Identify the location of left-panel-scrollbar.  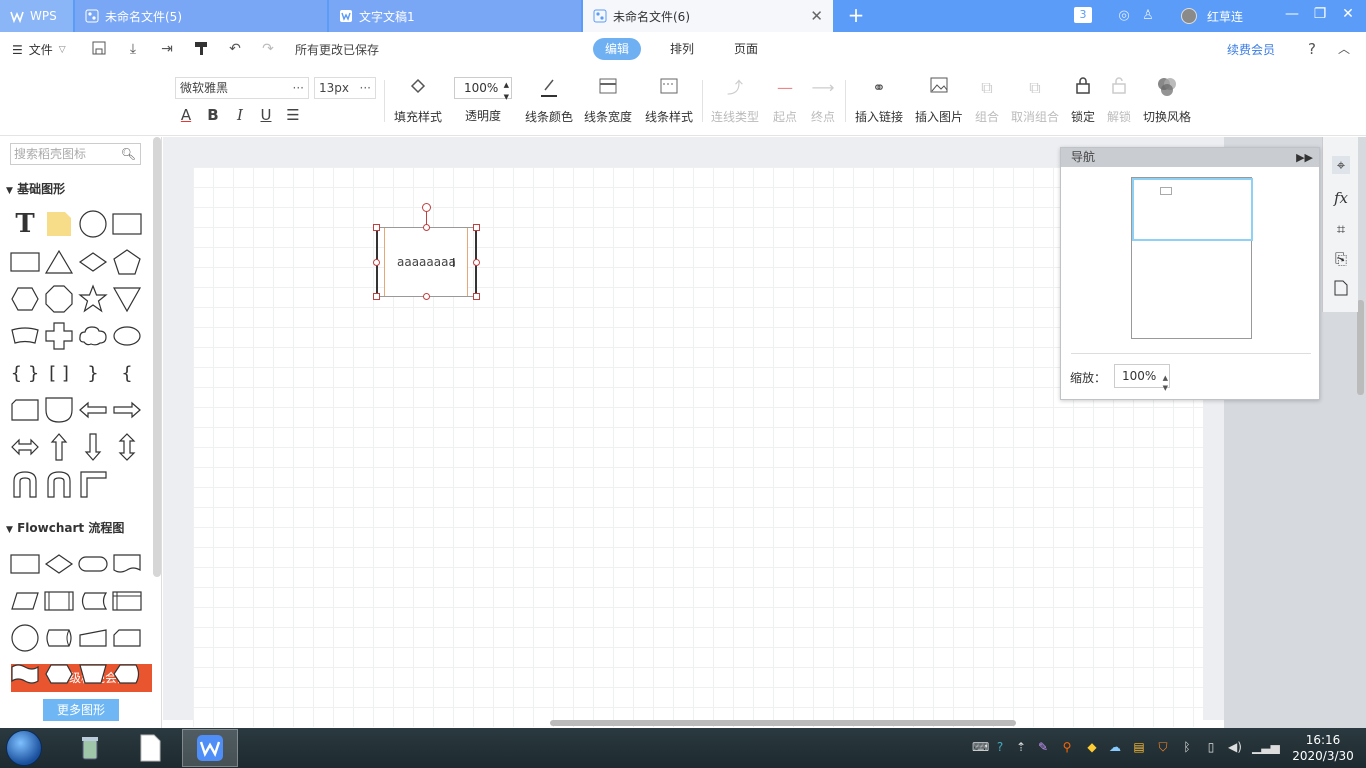
(157, 357).